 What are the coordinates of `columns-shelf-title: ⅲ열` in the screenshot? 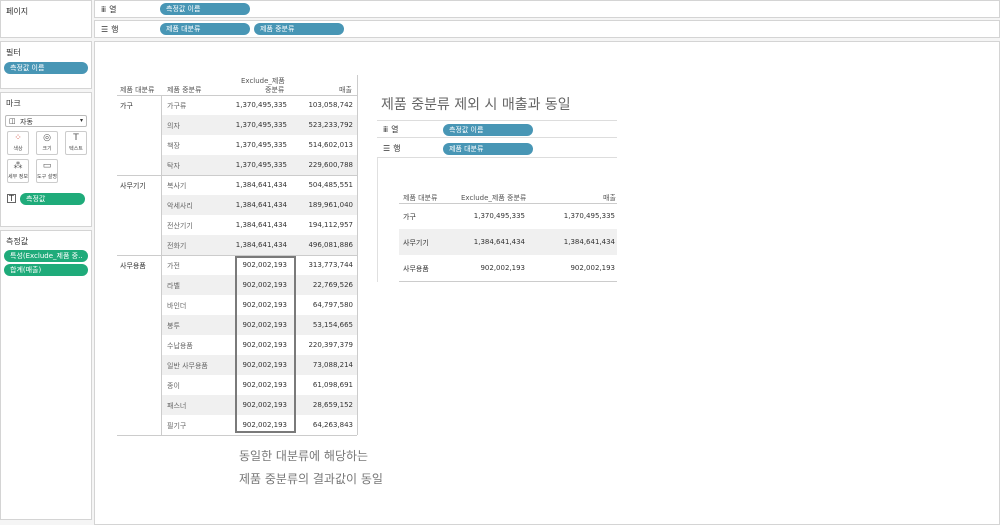 It's located at (108, 9).